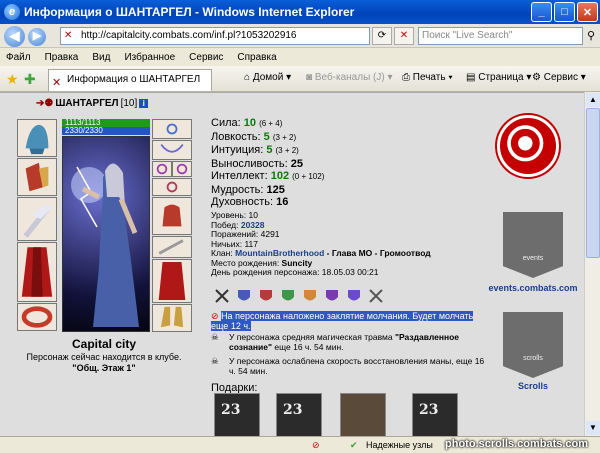  Describe the element at coordinates (295, 272) in the screenshot. I see `info-birthday: День рождения персонажа: 18.05.03 00:21` at that location.